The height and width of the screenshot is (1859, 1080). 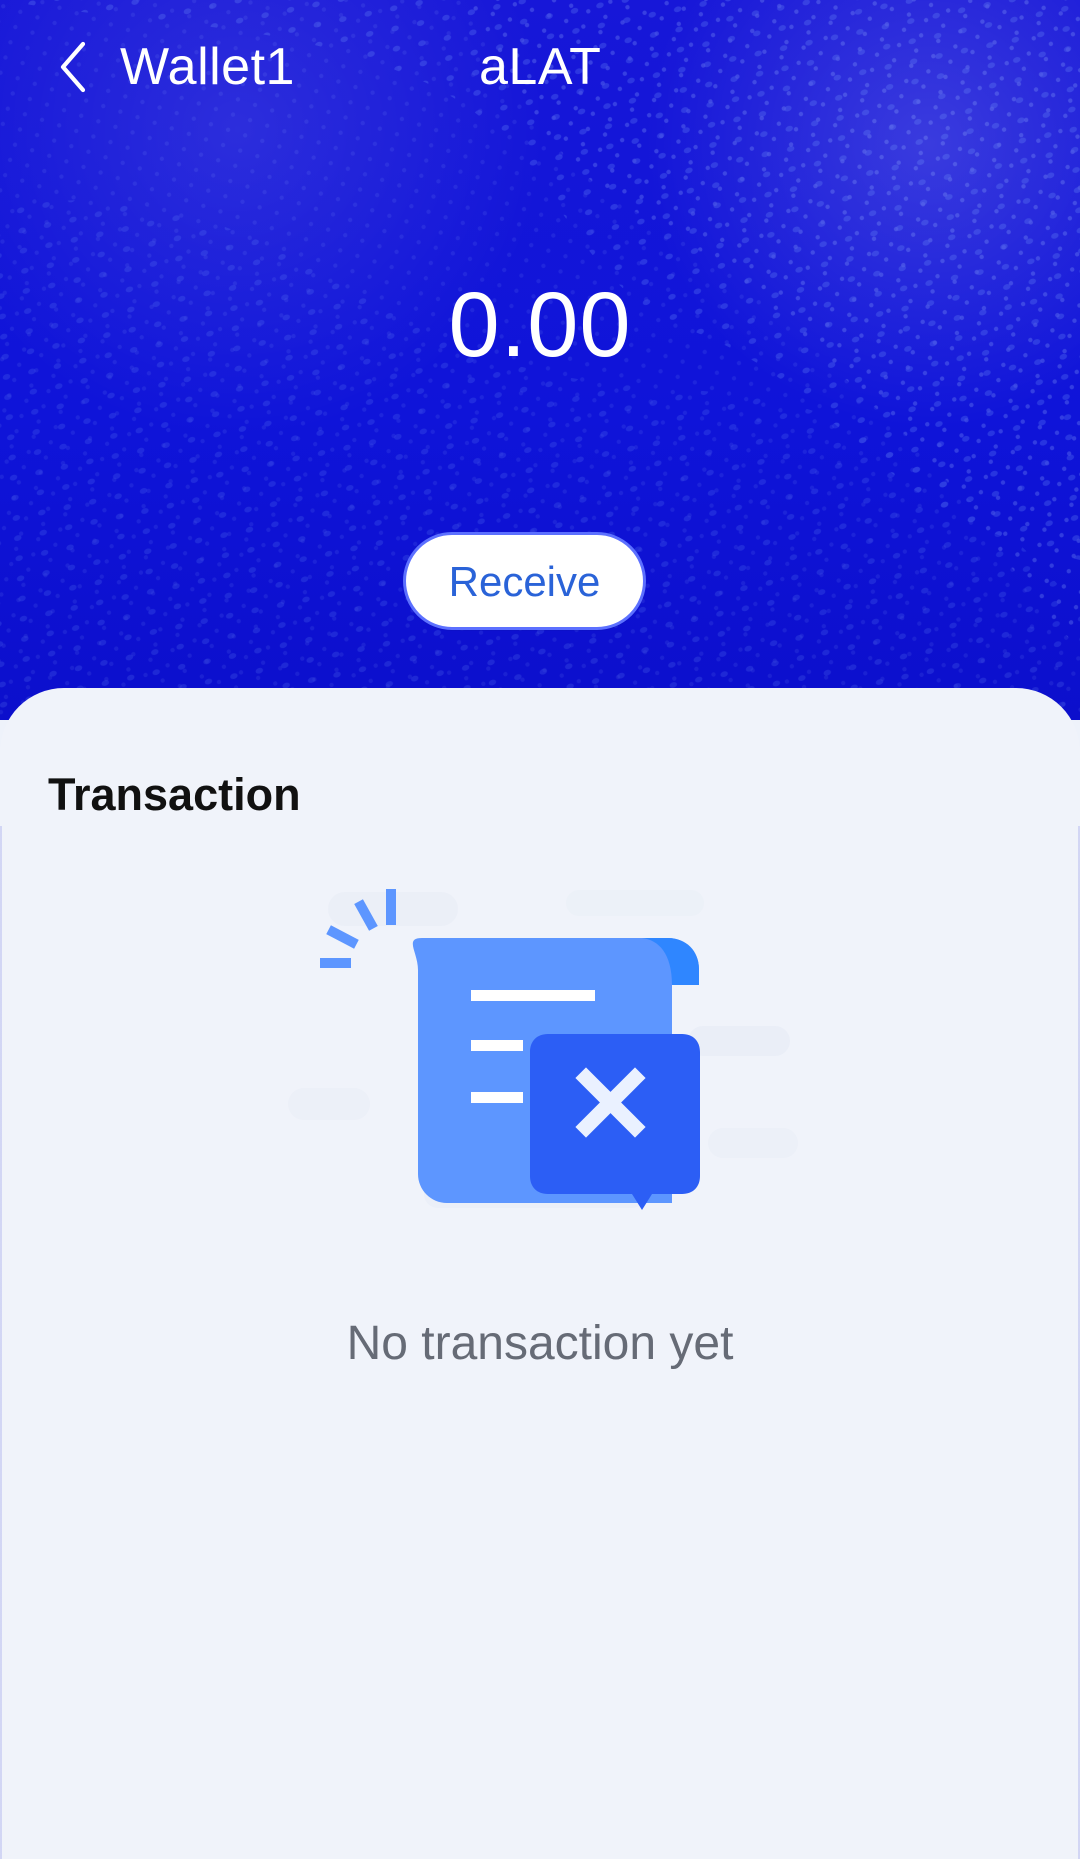 What do you see at coordinates (174, 795) in the screenshot?
I see `transaction-heading: Transaction` at bounding box center [174, 795].